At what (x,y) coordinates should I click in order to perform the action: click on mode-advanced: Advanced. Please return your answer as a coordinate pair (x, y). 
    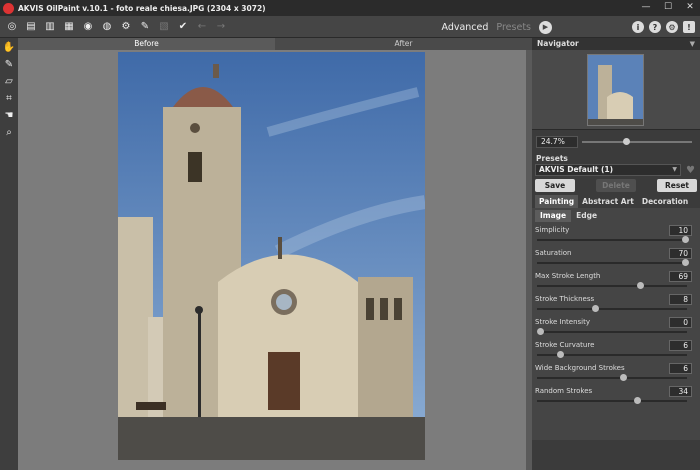
    Looking at the image, I should click on (464, 27).